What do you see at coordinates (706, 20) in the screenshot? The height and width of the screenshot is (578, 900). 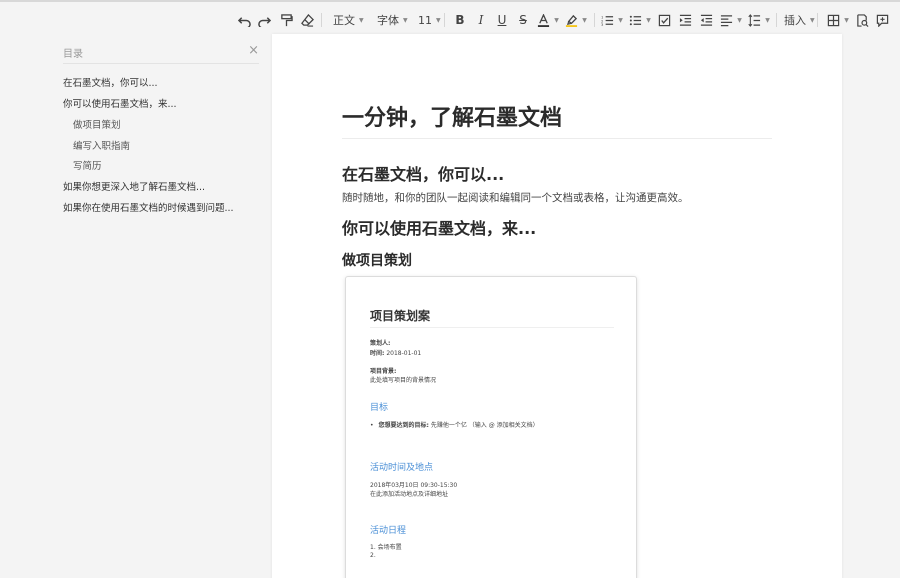 I see `indent-decrease-icon` at bounding box center [706, 20].